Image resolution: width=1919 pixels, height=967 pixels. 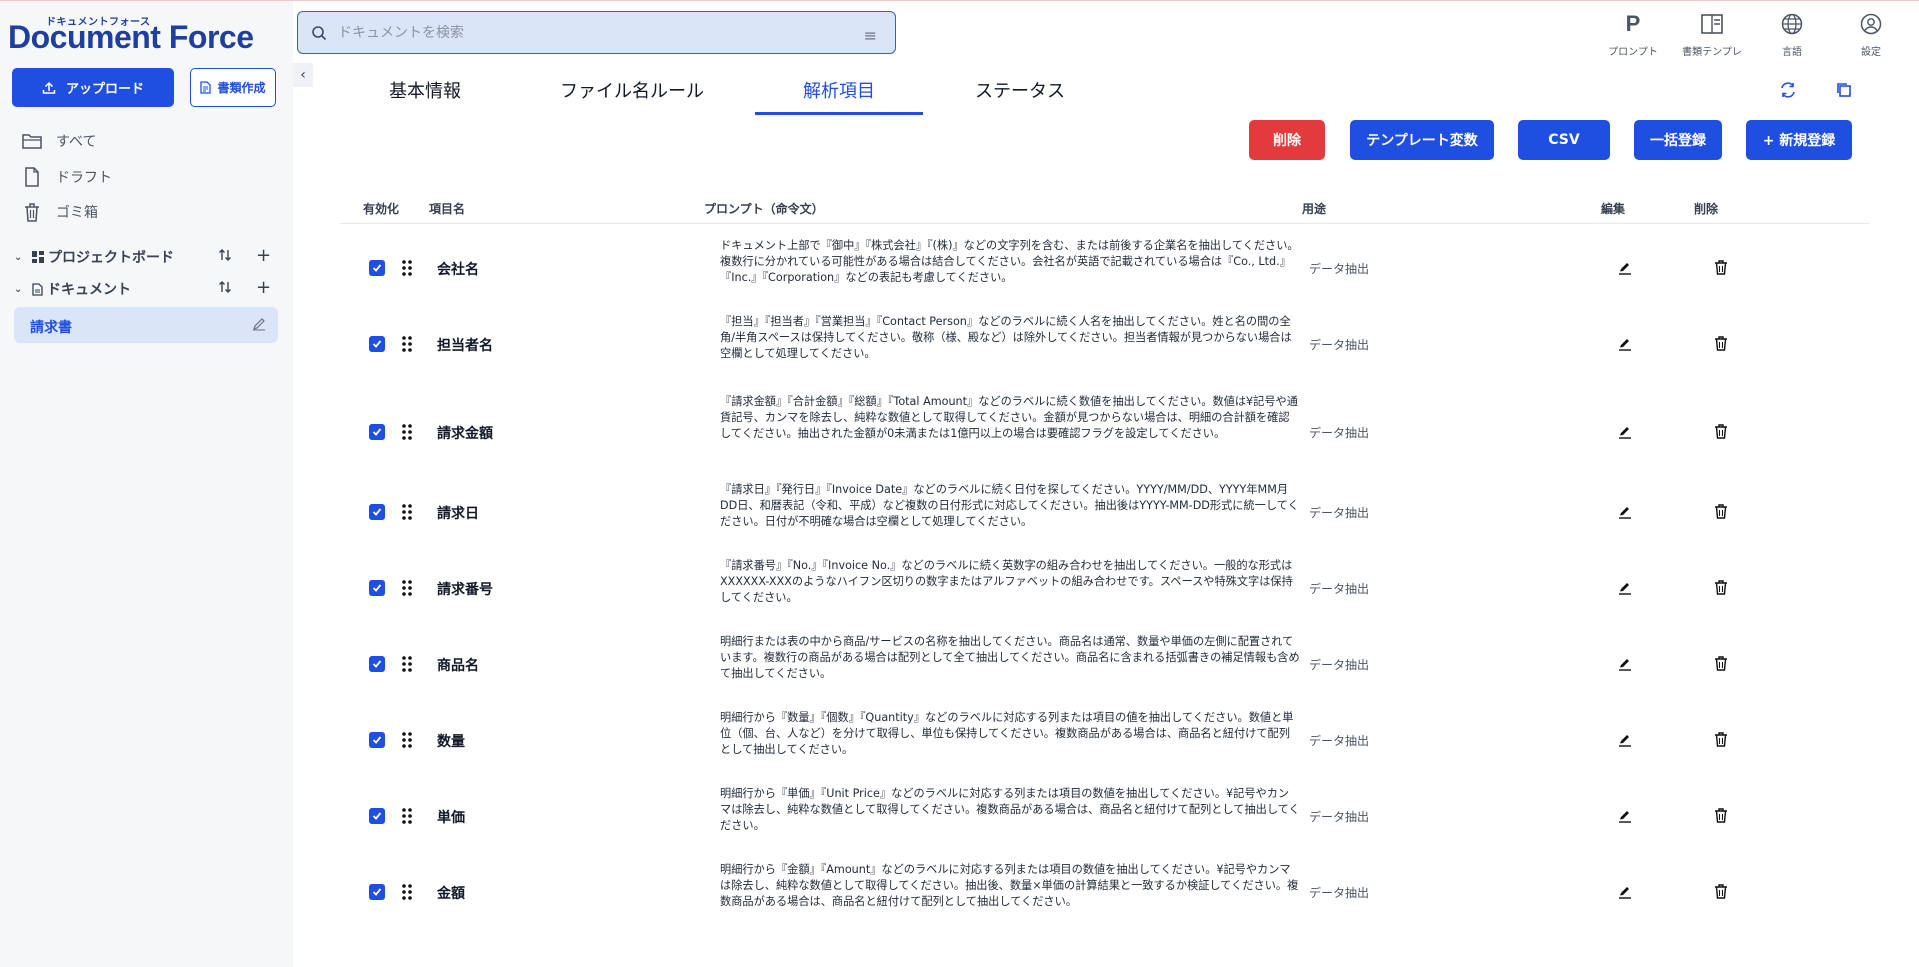 I want to click on toptool-prompt: P プロンプト, so click(x=1633, y=35).